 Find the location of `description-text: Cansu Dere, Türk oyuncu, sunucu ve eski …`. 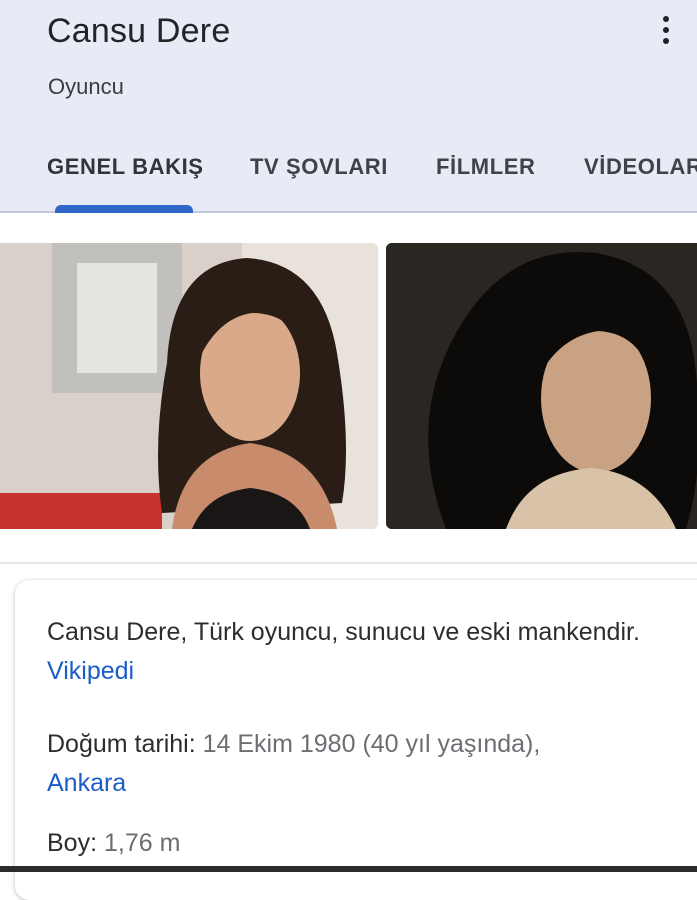

description-text: Cansu Dere, Türk oyuncu, sunucu ve eski … is located at coordinates (343, 632).